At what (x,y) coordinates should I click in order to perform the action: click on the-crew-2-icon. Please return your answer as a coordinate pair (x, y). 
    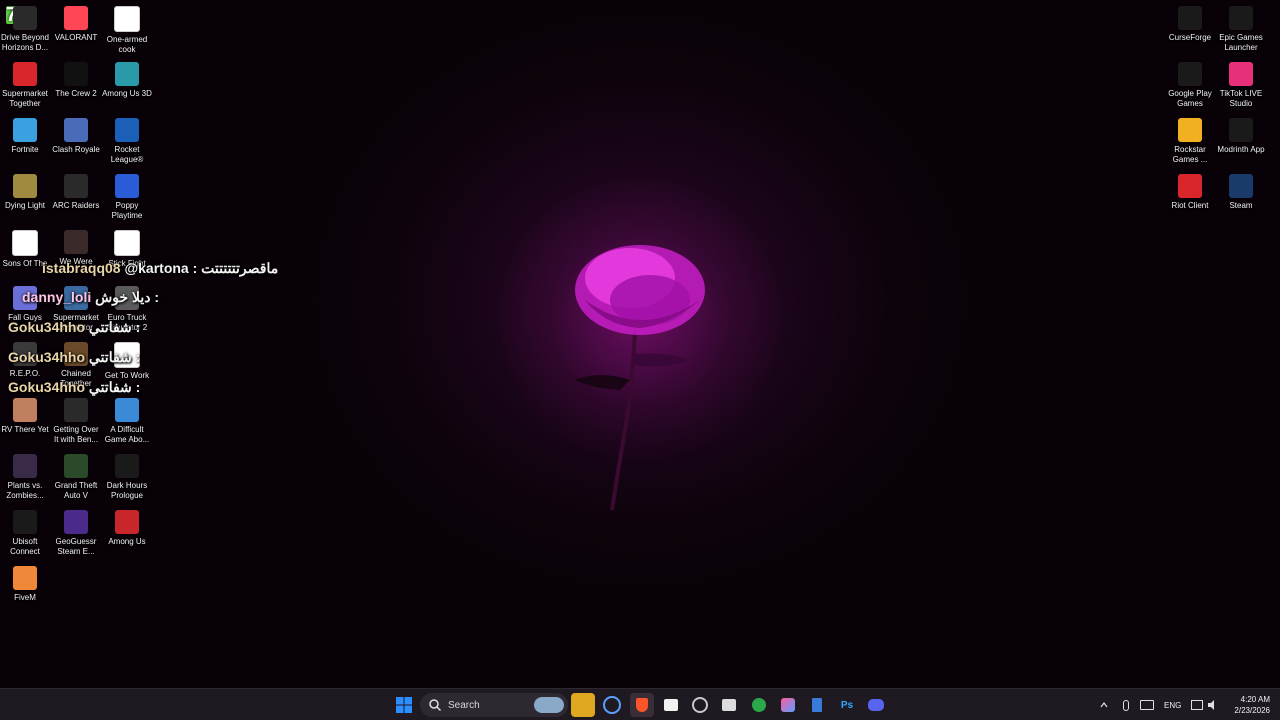
    Looking at the image, I should click on (76, 74).